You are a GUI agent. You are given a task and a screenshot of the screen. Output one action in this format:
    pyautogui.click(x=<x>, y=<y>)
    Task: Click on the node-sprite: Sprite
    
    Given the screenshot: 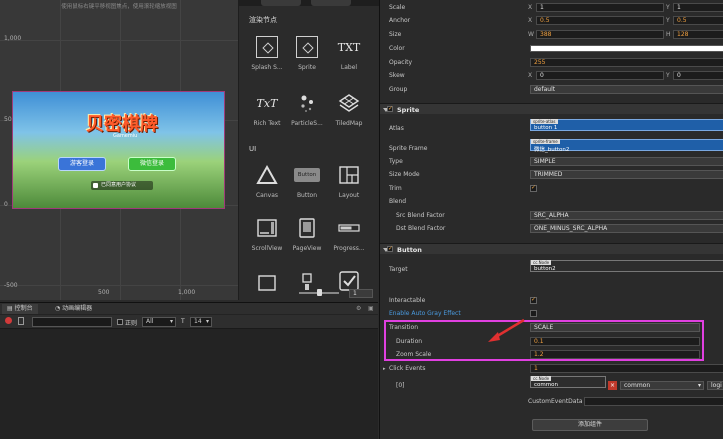 What is the action you would take?
    pyautogui.click(x=307, y=52)
    